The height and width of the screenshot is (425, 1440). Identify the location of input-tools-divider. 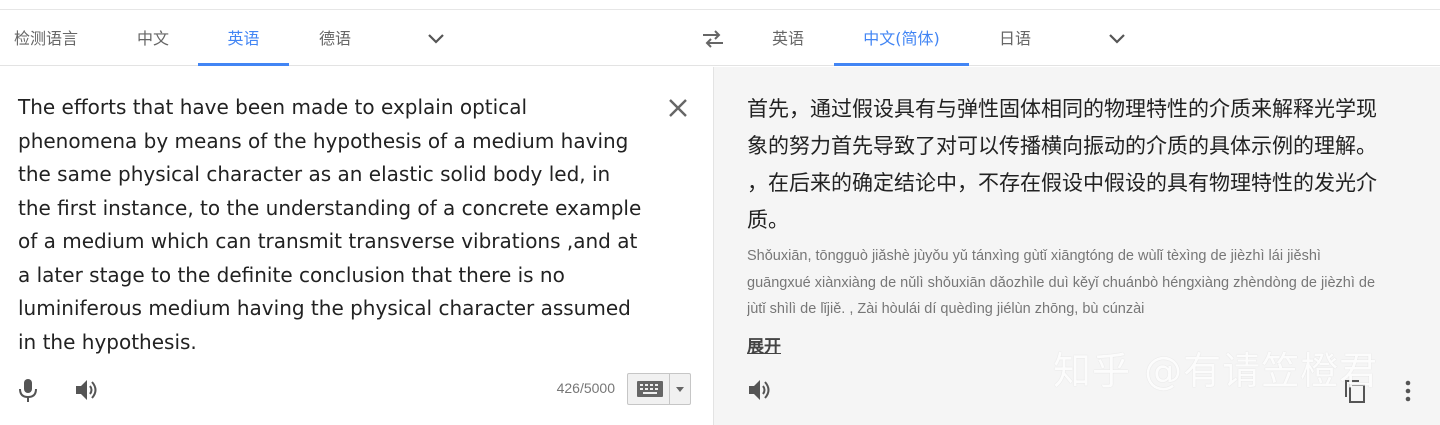
(669, 389).